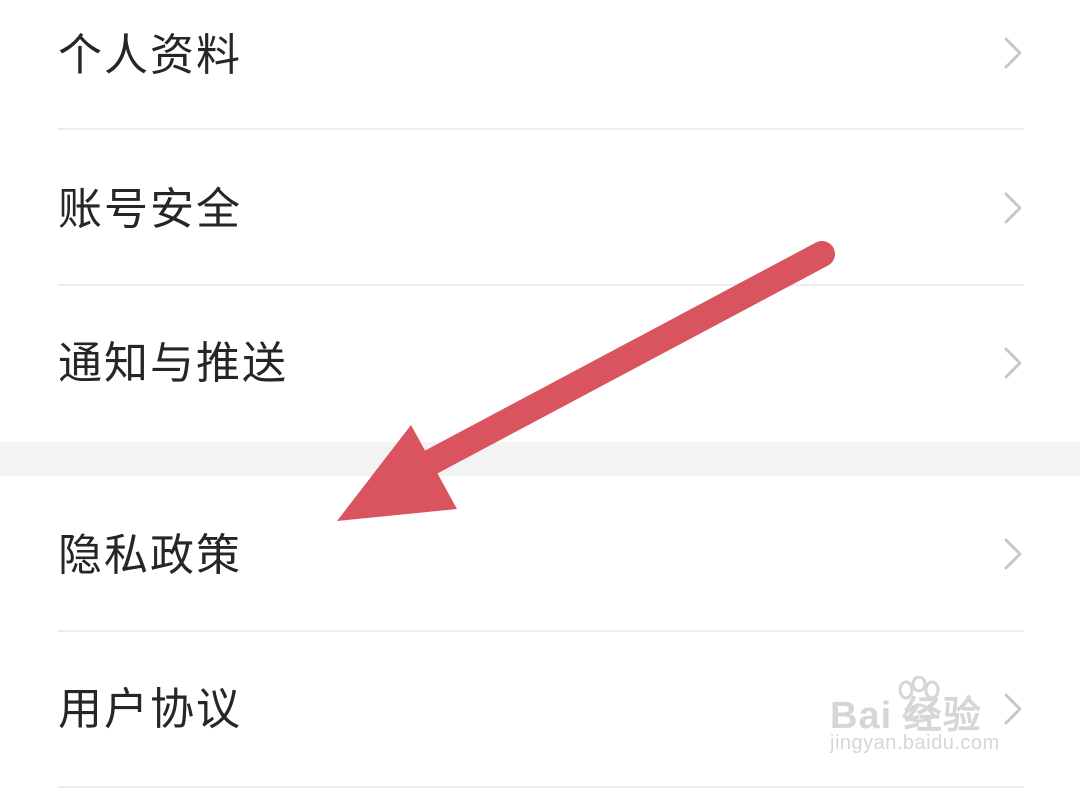 This screenshot has width=1080, height=792. I want to click on row-label: 通知与推送, so click(173, 363).